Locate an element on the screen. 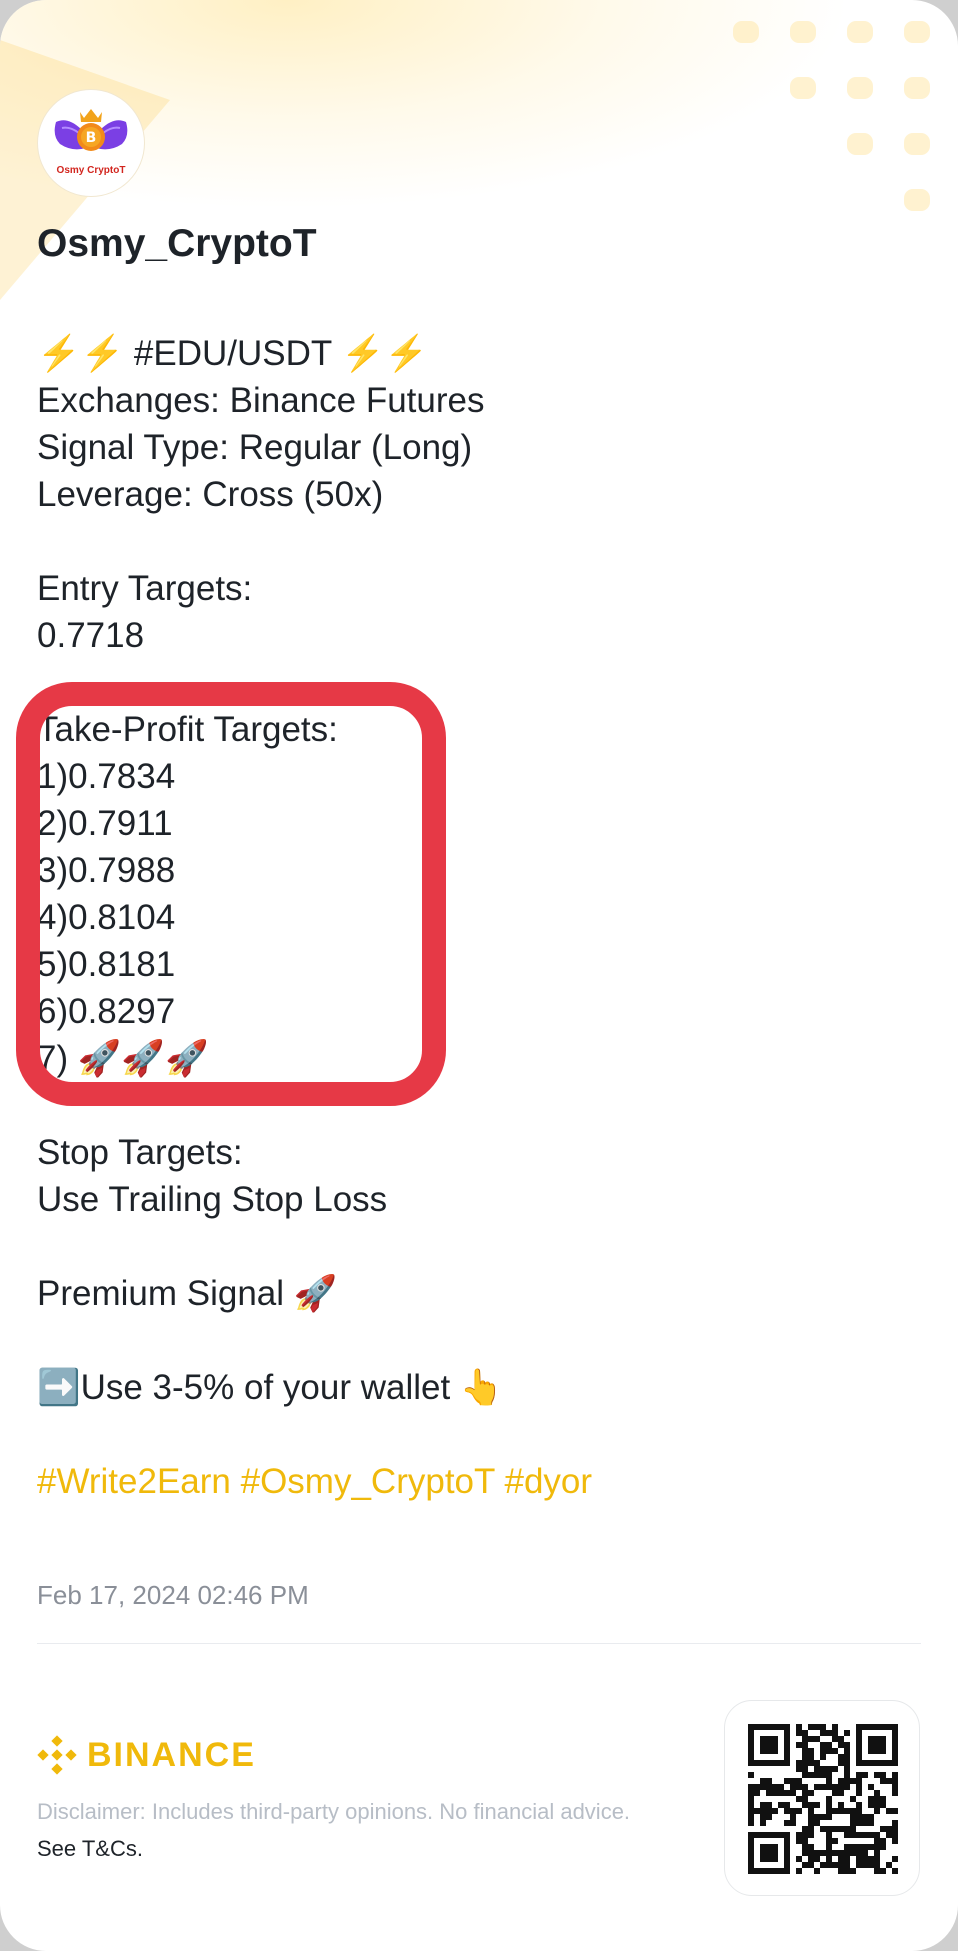 This screenshot has height=1951, width=958. avatar-logo-icon: B Osmy CryptoT is located at coordinates (91, 142).